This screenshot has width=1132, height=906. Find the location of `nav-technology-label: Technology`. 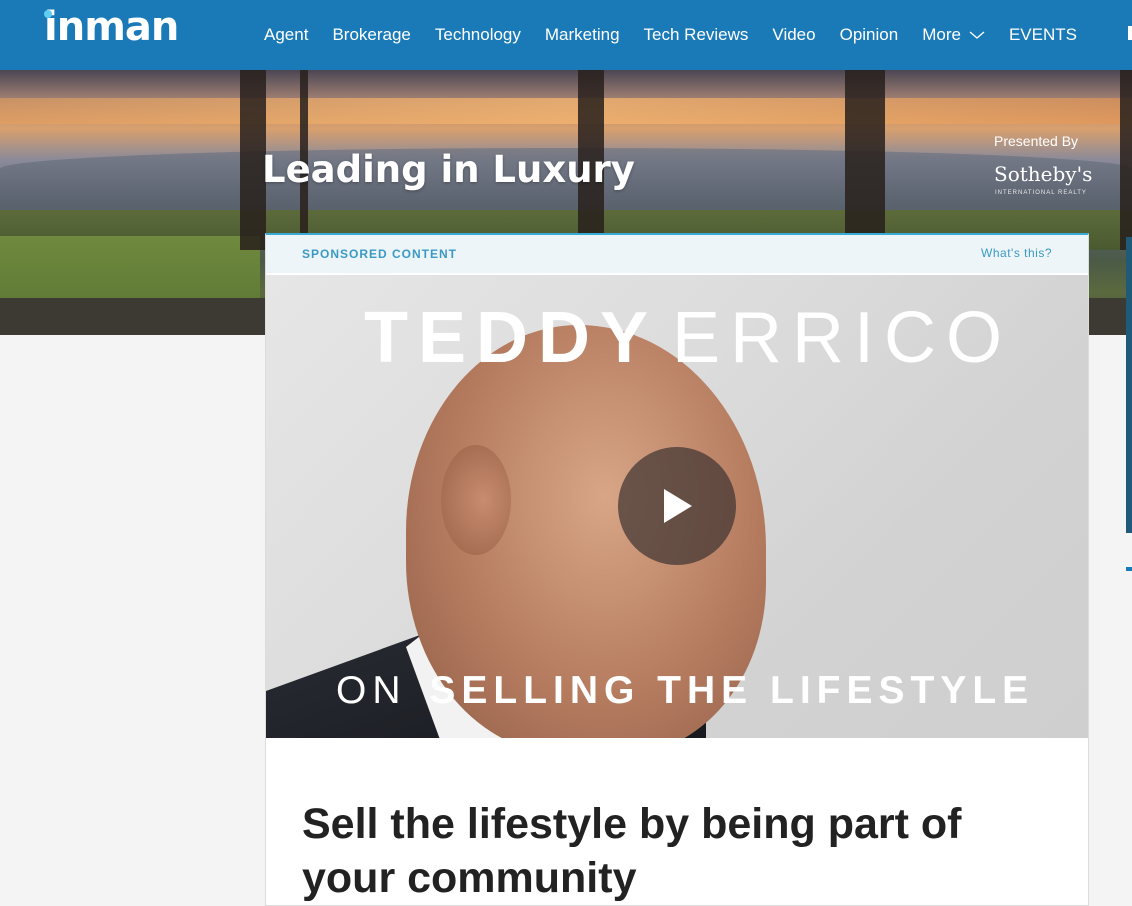

nav-technology-label: Technology is located at coordinates (477, 34).